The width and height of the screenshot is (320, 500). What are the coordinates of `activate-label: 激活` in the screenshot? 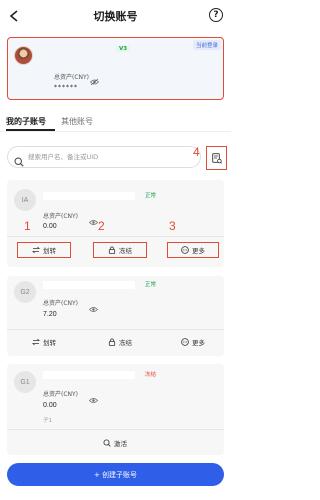 It's located at (120, 444).